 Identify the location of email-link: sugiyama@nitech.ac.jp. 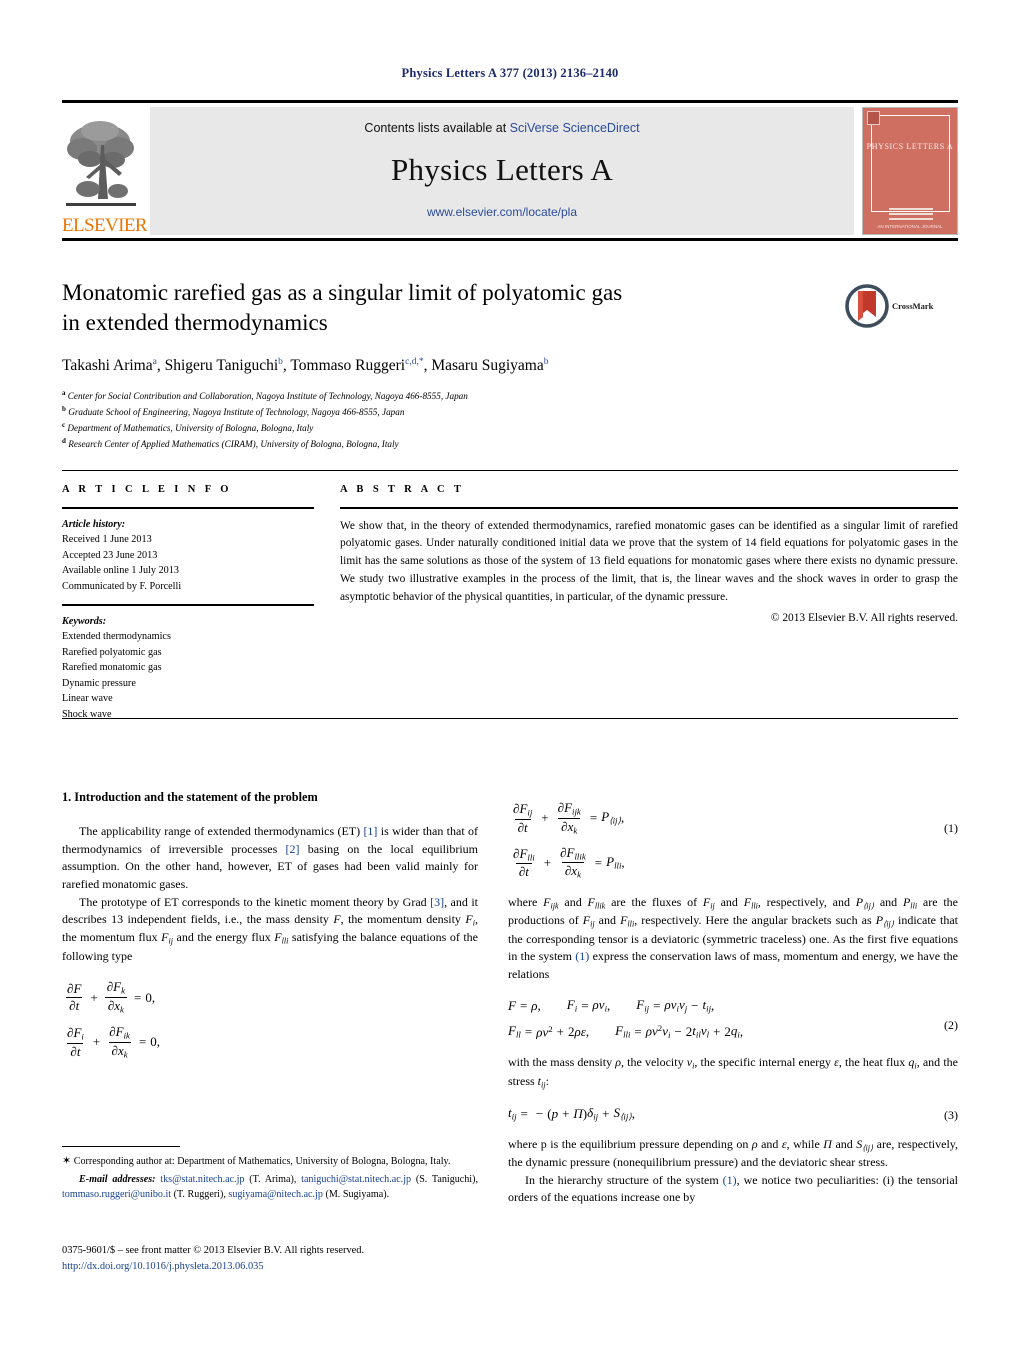
(275, 1194).